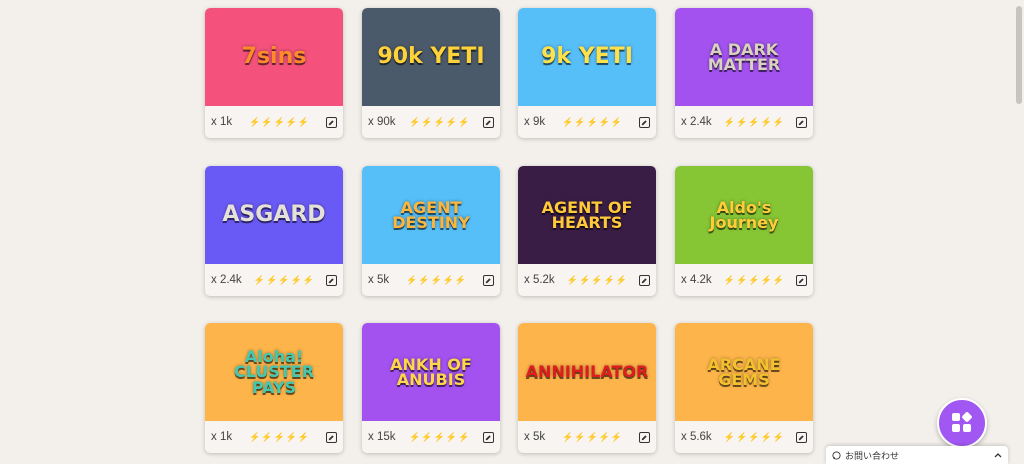 This screenshot has width=1024, height=464. I want to click on game-logo: Aloha! CLUSTER PAYS, so click(274, 372).